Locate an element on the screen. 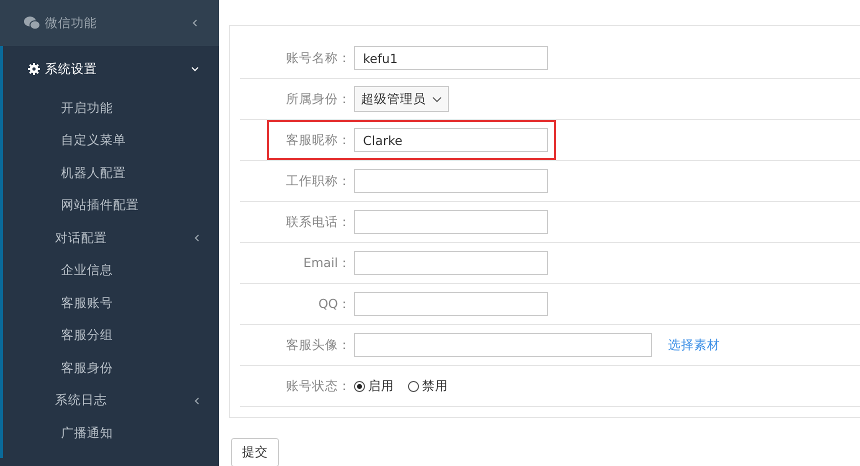 This screenshot has width=860, height=466. text-field: kefu1 is located at coordinates (451, 58).